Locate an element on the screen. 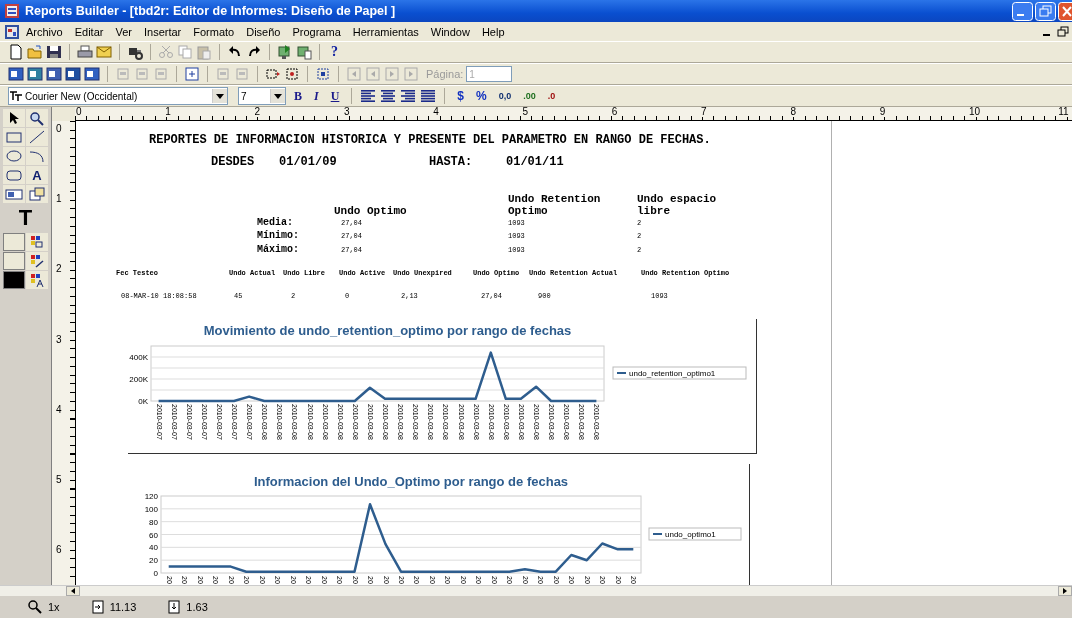 The image size is (1072, 618). ruler-number: 4 is located at coordinates (59, 409).